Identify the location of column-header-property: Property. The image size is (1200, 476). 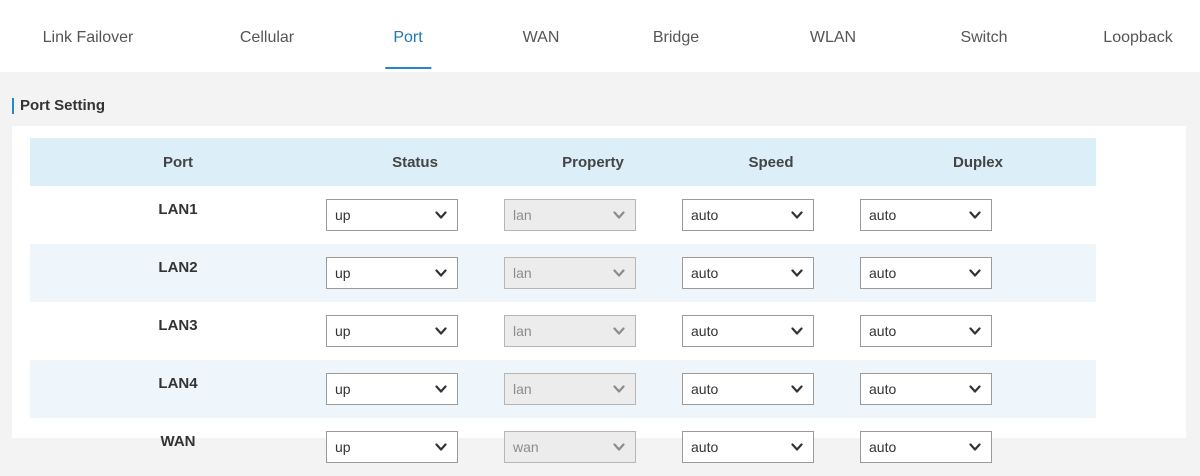
(593, 162).